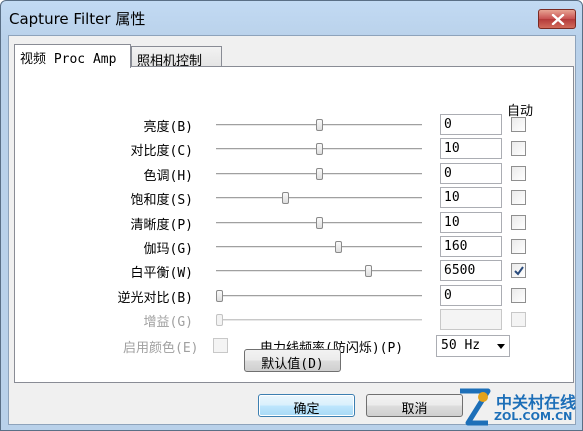 This screenshot has width=583, height=431. I want to click on powerline-frequency-select: 50 Hz, so click(473, 345).